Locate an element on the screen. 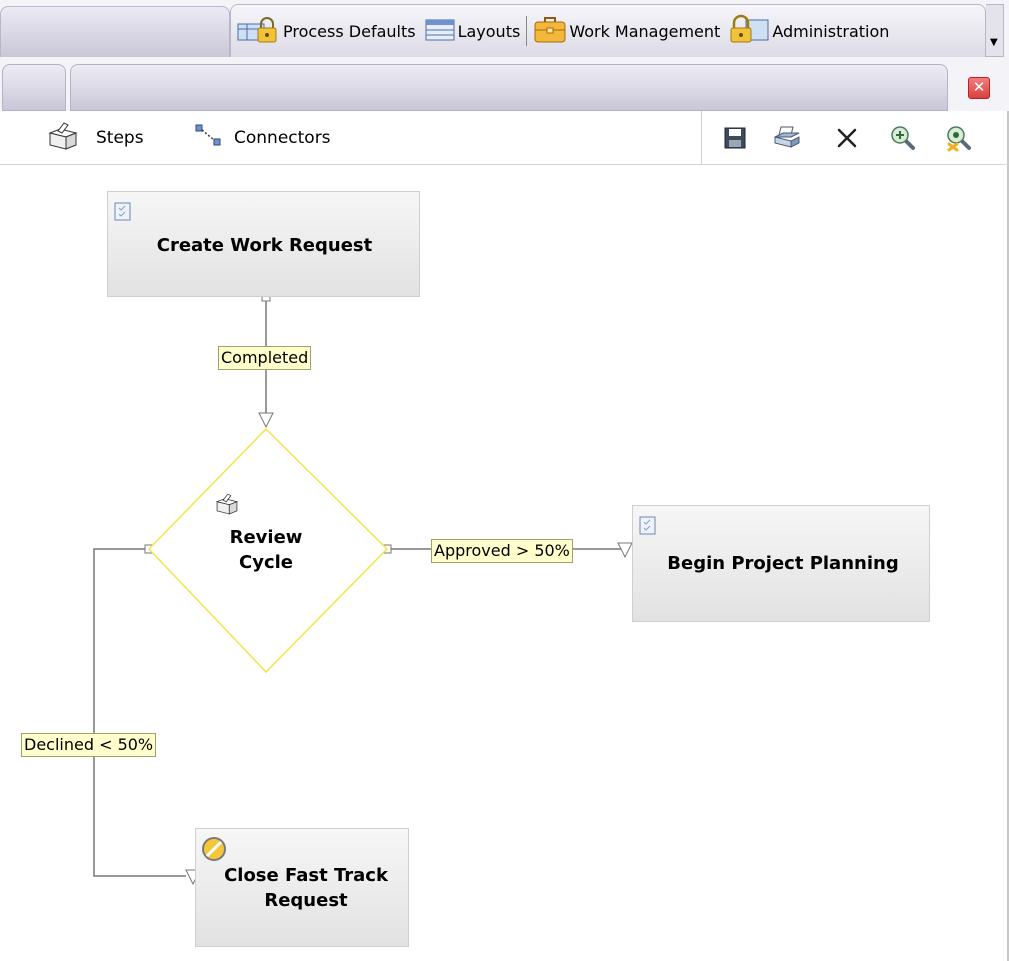 The height and width of the screenshot is (961, 1009). tab-layouts: Layouts is located at coordinates (472, 31).